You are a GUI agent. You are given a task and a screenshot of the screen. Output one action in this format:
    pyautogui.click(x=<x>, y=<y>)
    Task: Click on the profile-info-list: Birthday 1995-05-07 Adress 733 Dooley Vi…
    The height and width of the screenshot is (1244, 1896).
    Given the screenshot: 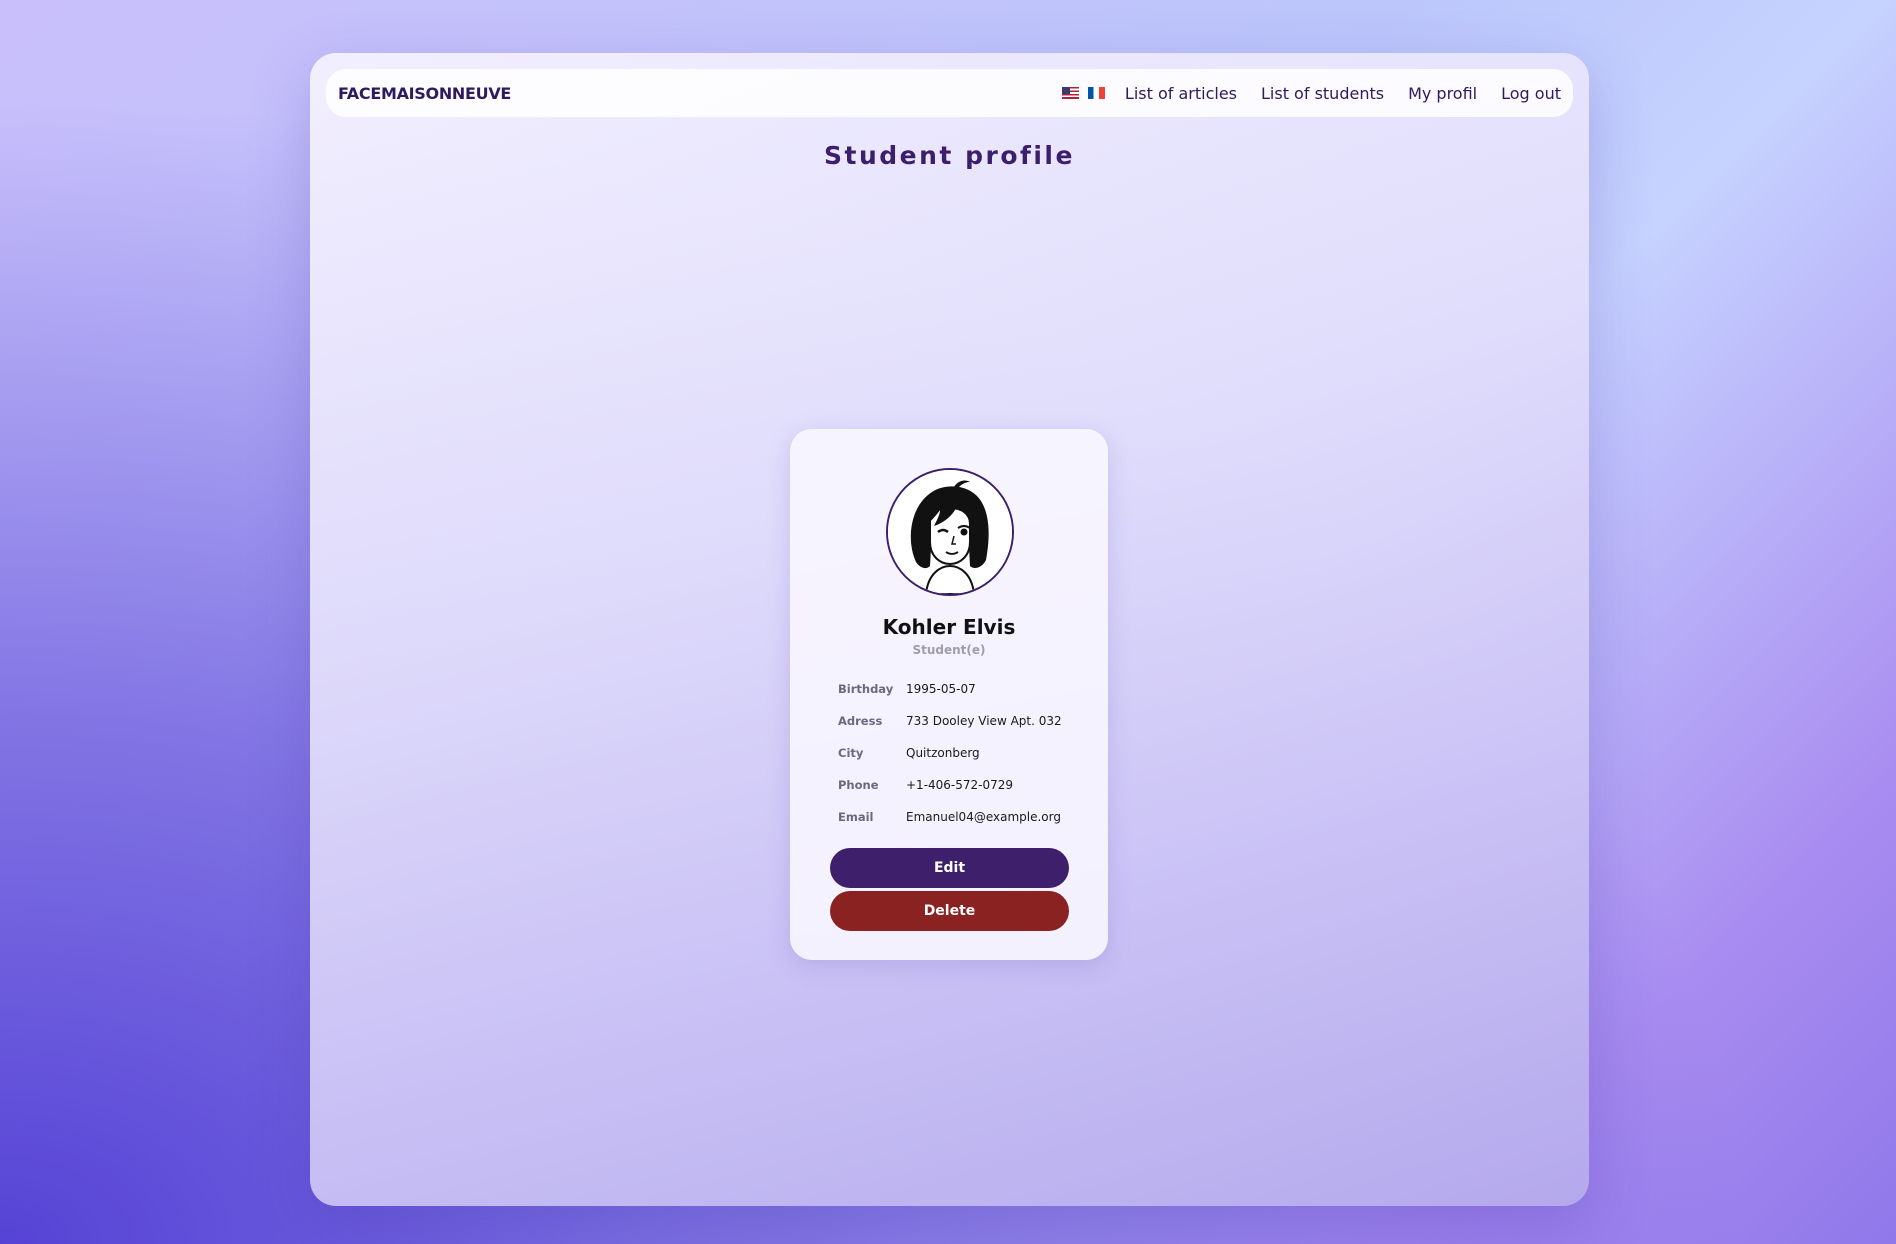 What is the action you would take?
    pyautogui.click(x=963, y=753)
    